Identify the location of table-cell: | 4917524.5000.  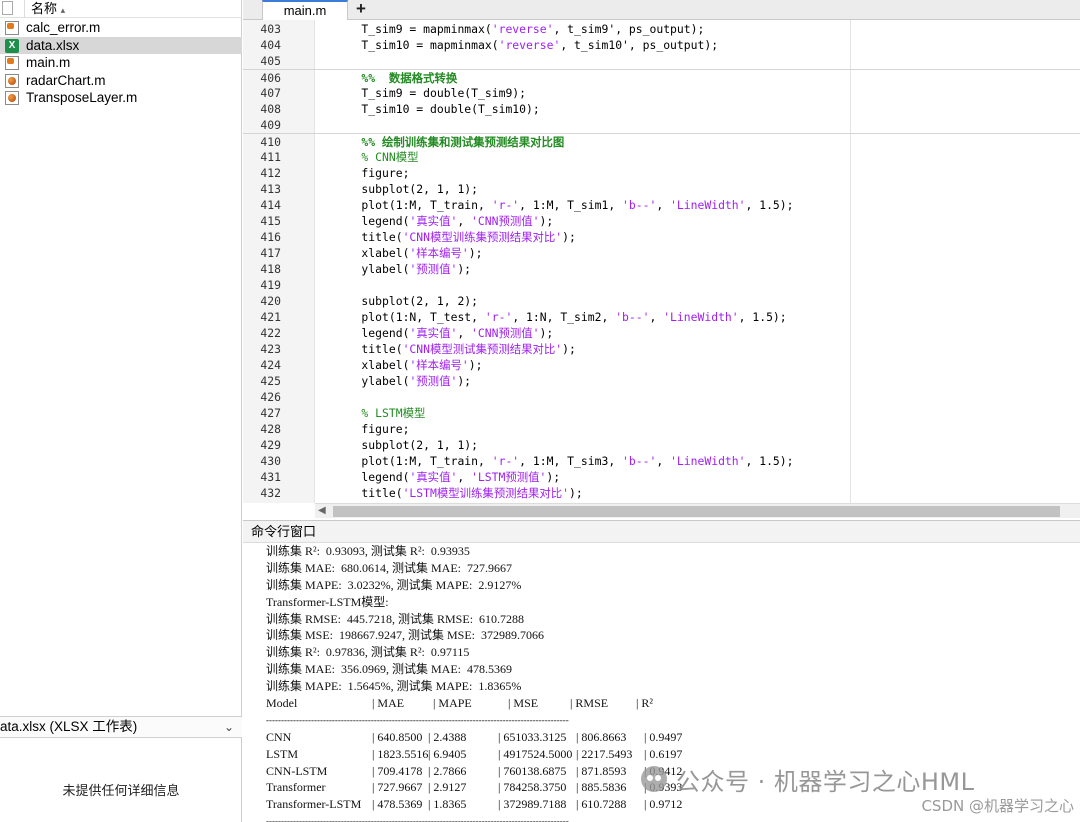
(535, 753).